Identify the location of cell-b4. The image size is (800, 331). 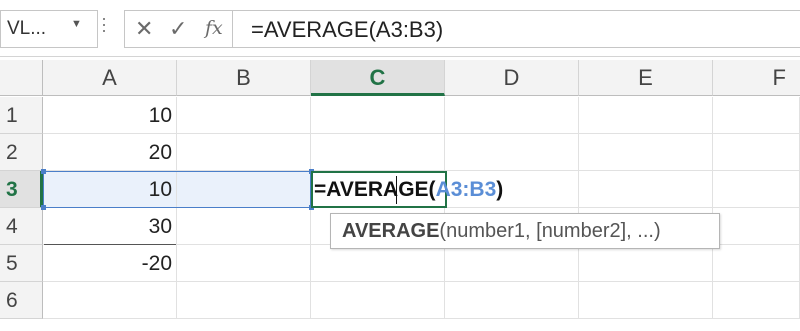
(244, 226).